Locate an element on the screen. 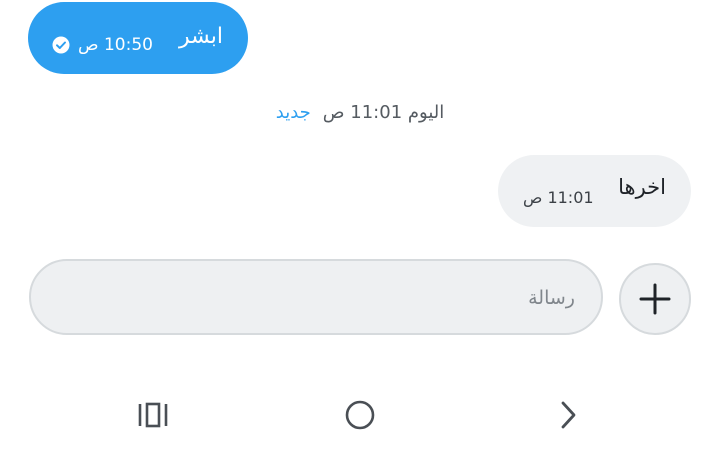 The height and width of the screenshot is (456, 720). back-button is located at coordinates (568, 415).